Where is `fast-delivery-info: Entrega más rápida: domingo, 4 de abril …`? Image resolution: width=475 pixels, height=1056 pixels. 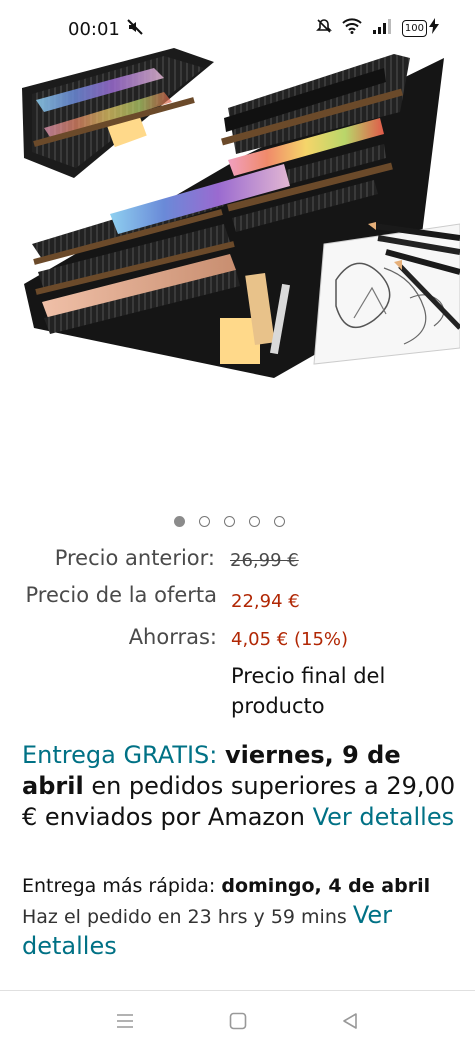
fast-delivery-info: Entrega más rápida: domingo, 4 de abril … is located at coordinates (242, 917).